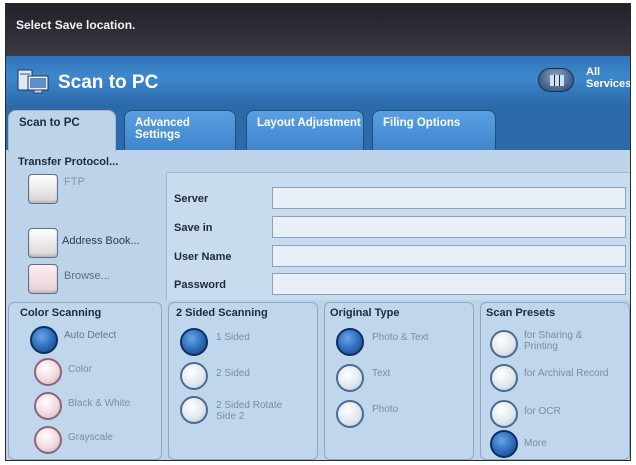  I want to click on tab-scan-to-pc: Scan to PC, so click(62, 131).